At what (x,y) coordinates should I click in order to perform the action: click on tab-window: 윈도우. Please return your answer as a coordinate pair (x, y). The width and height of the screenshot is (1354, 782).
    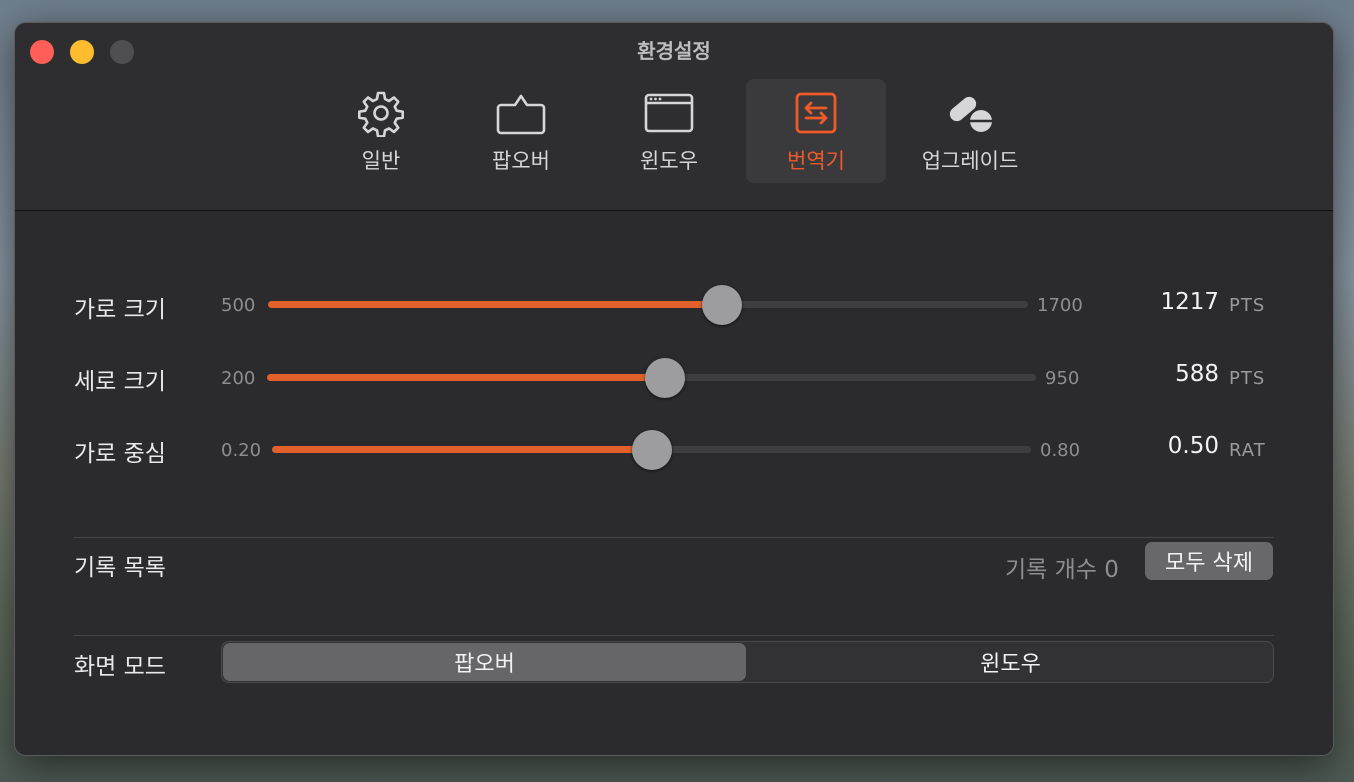
    Looking at the image, I should click on (669, 131).